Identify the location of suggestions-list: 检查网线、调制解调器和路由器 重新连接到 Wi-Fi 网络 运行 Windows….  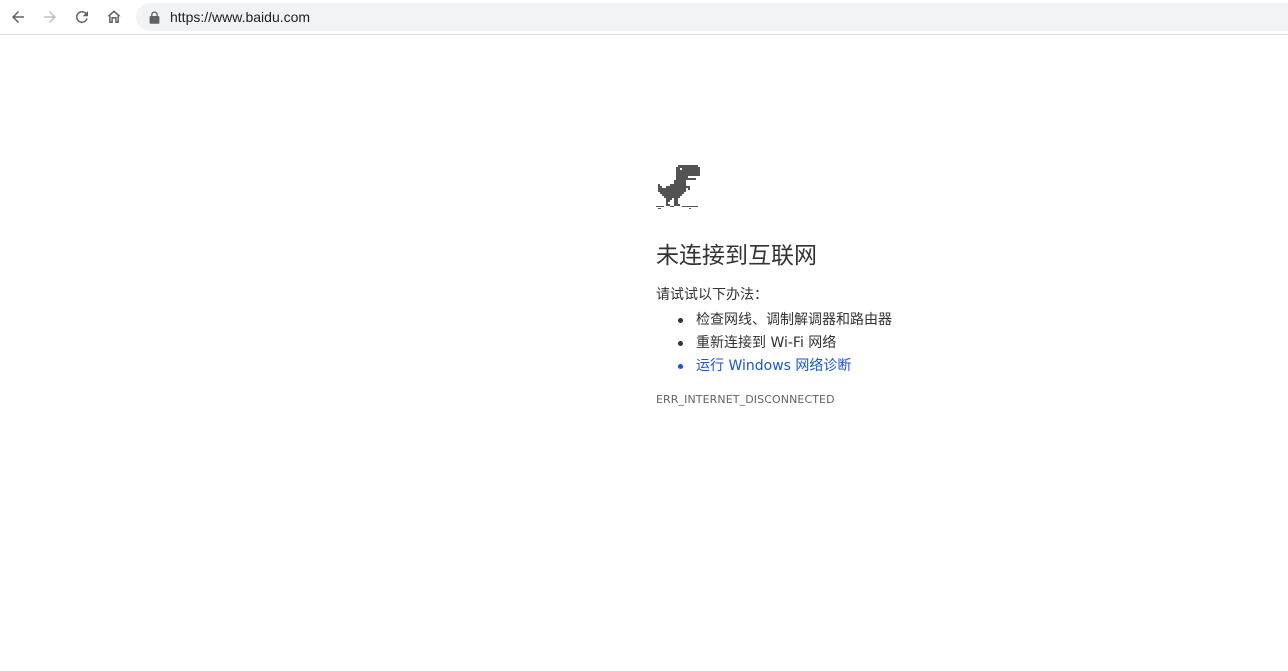
(956, 343).